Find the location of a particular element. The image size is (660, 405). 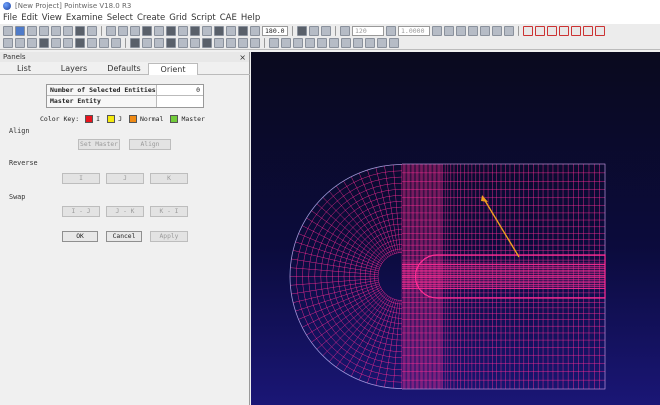

yx-view-icon is located at coordinates (576, 30).